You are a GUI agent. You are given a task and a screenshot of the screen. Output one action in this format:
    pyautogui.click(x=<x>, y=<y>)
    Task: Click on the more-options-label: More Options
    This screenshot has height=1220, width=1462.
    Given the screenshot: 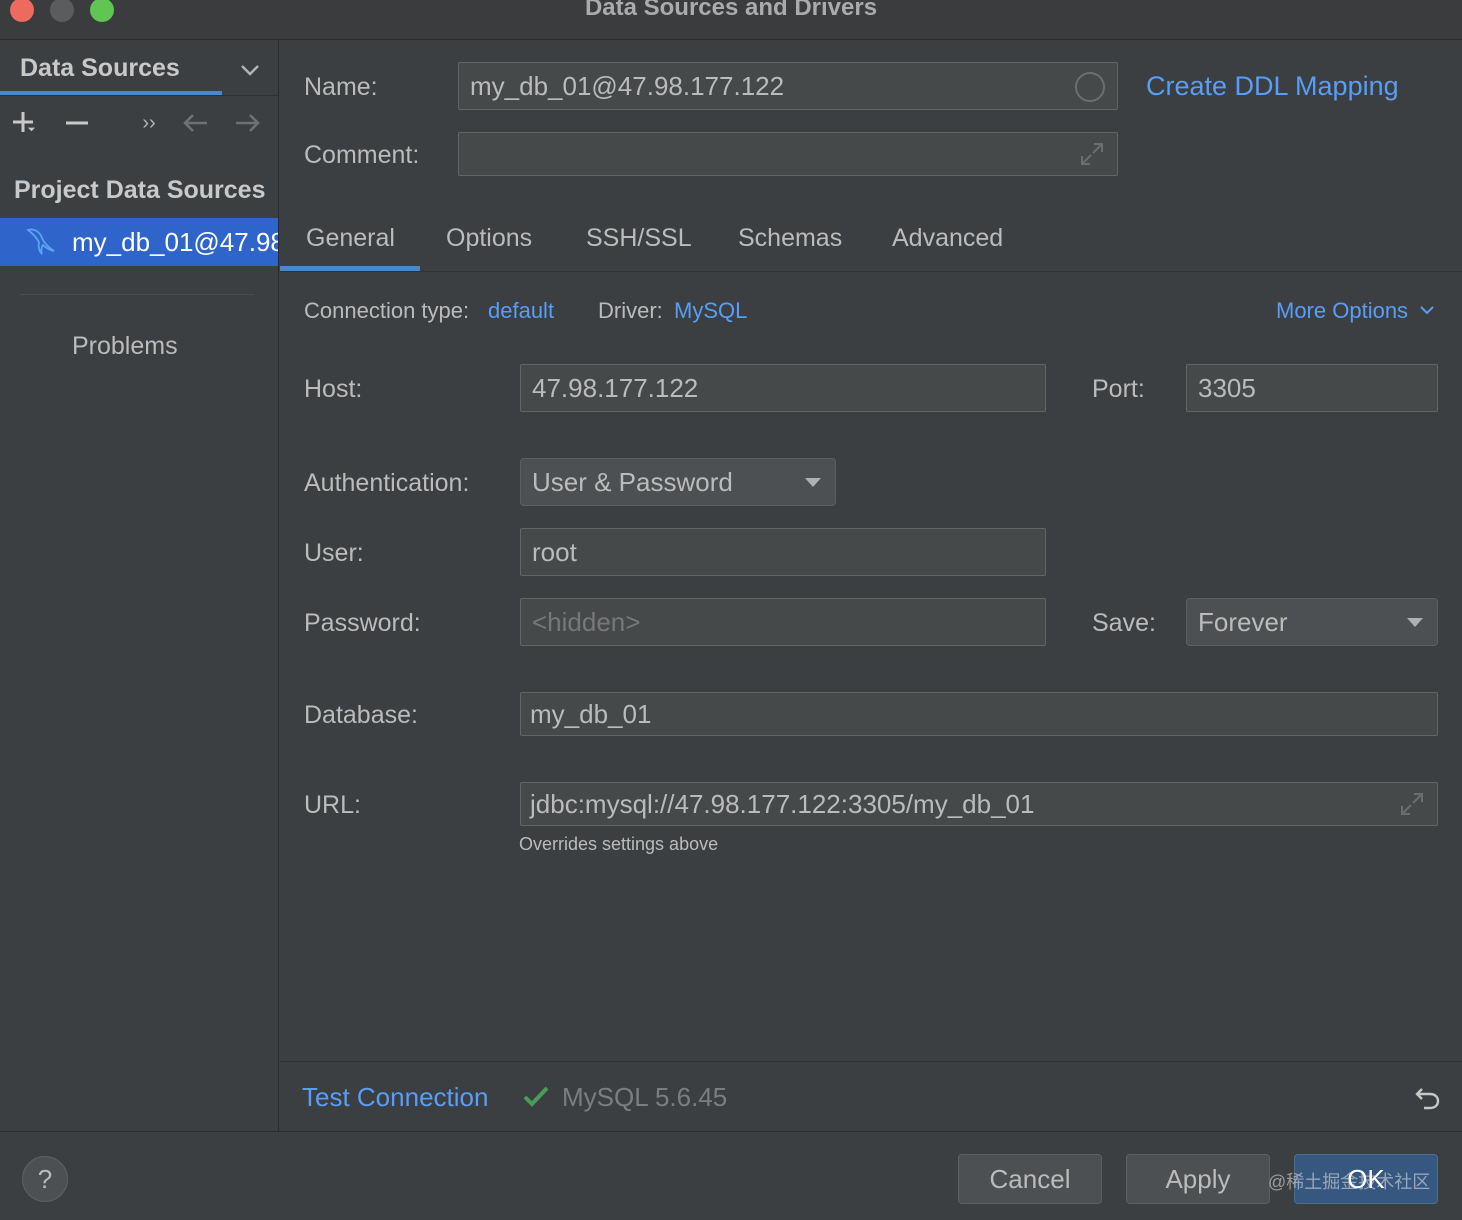 What is the action you would take?
    pyautogui.click(x=1342, y=310)
    